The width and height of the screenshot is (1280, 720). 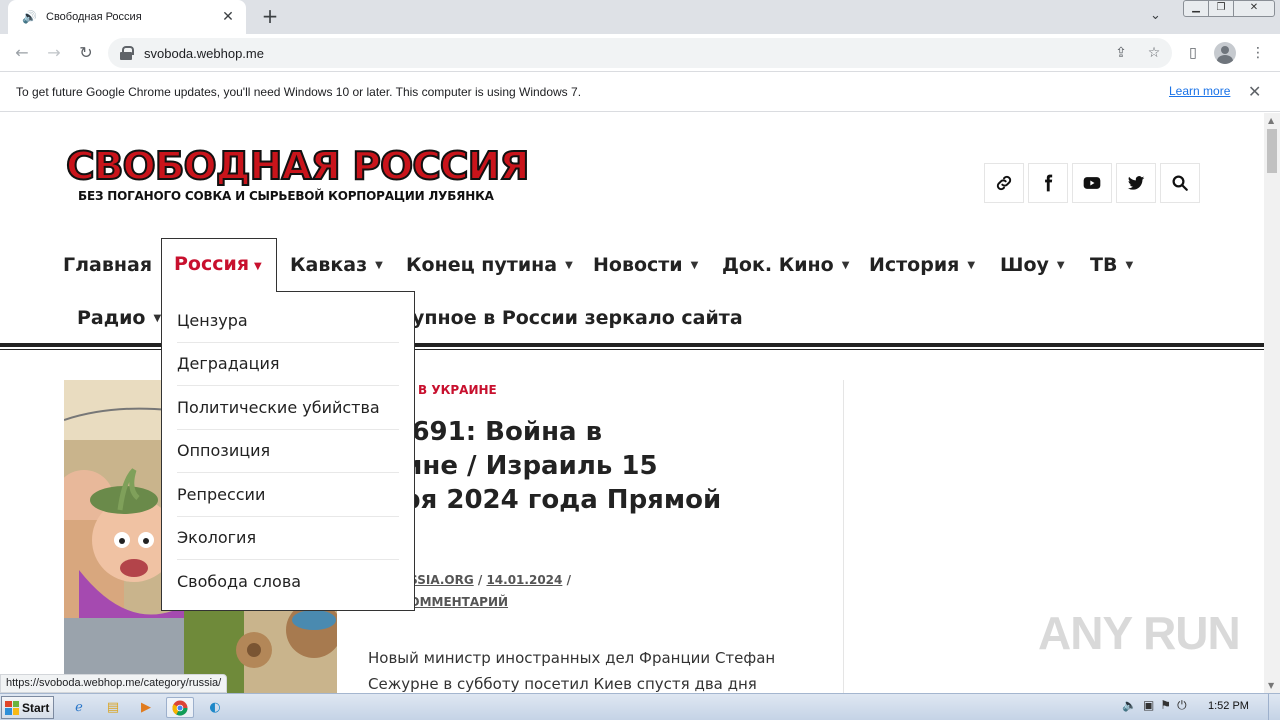 What do you see at coordinates (79, 707) in the screenshot?
I see `internet-explorer-icon: ℯ` at bounding box center [79, 707].